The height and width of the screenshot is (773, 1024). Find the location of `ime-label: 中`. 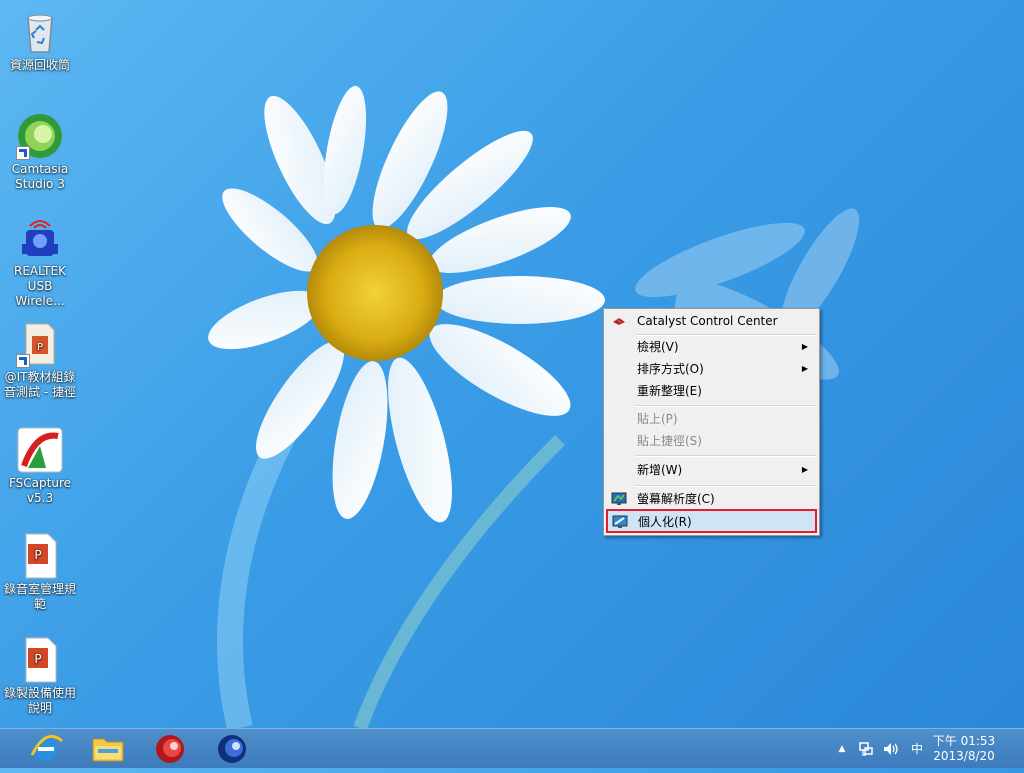

ime-label: 中 is located at coordinates (916, 749).